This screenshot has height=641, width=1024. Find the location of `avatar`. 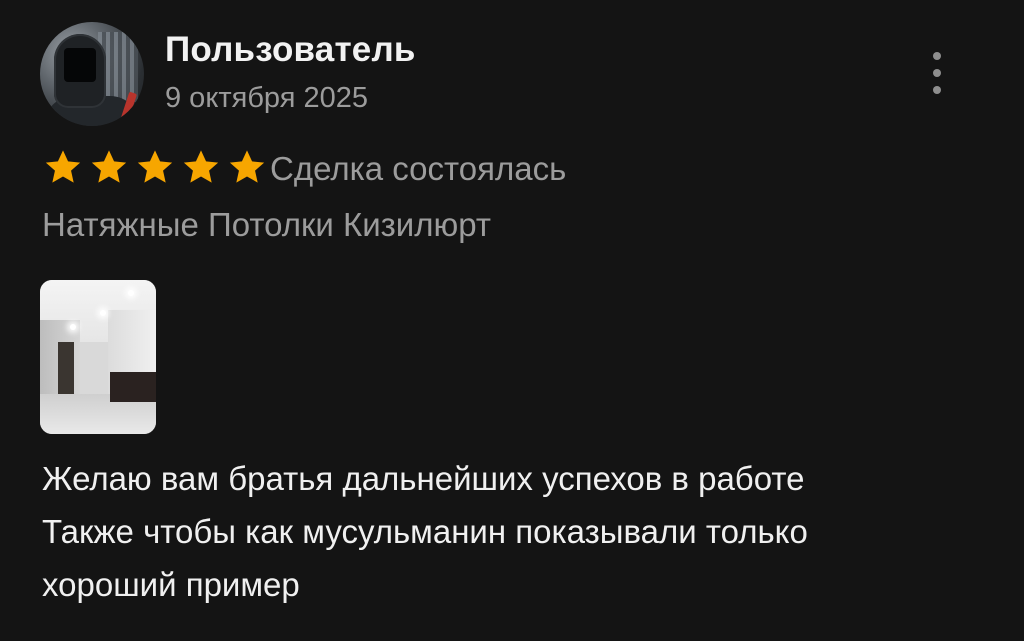

avatar is located at coordinates (92, 74).